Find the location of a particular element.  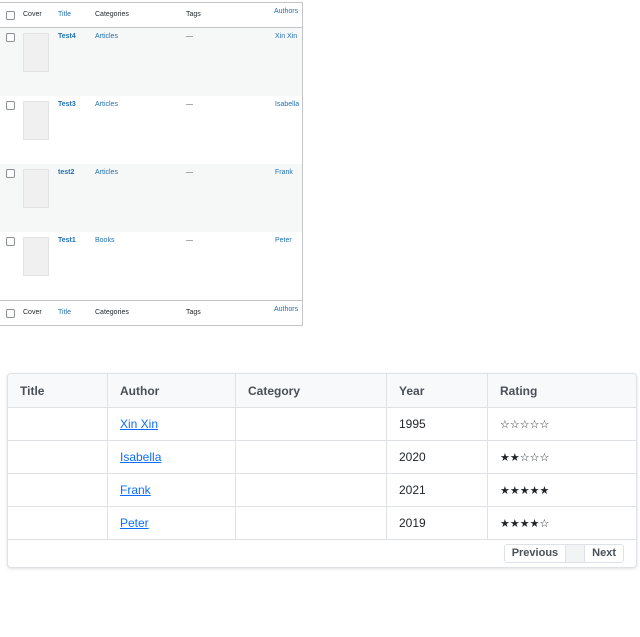

cell-year: 2020 is located at coordinates (437, 457).